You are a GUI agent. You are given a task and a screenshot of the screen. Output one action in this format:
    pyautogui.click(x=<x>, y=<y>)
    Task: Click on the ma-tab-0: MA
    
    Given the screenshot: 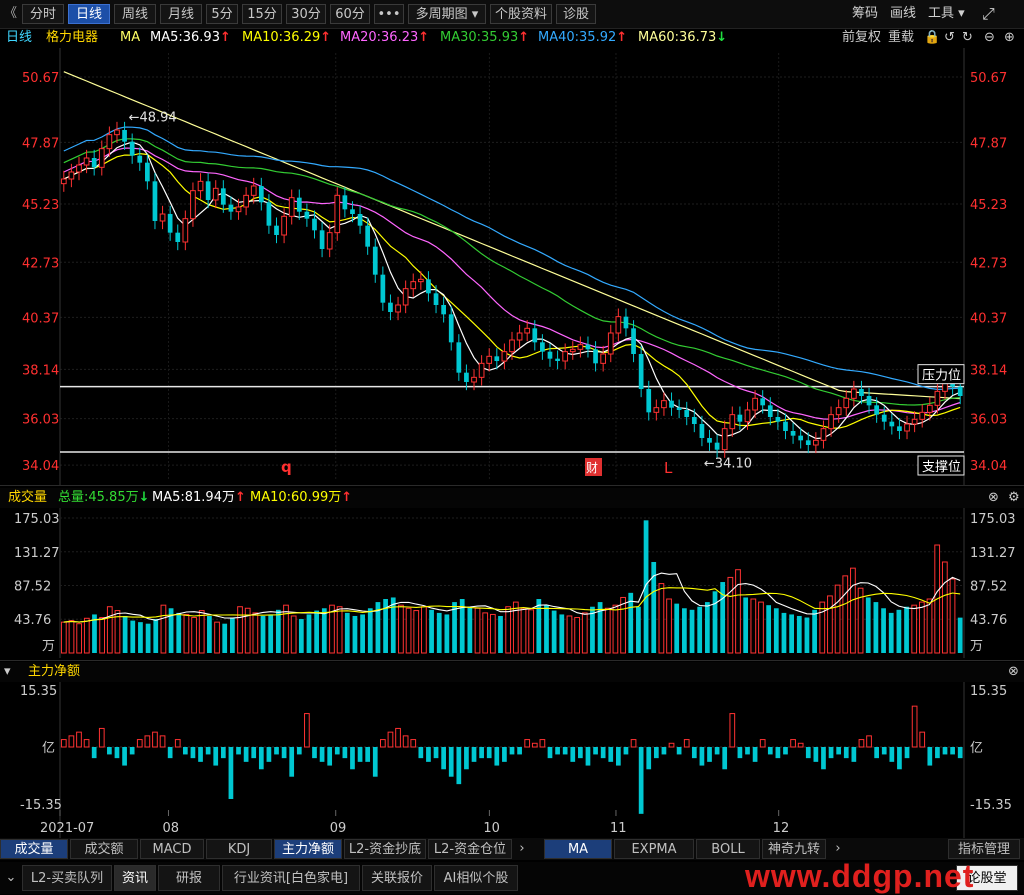 What is the action you would take?
    pyautogui.click(x=578, y=849)
    